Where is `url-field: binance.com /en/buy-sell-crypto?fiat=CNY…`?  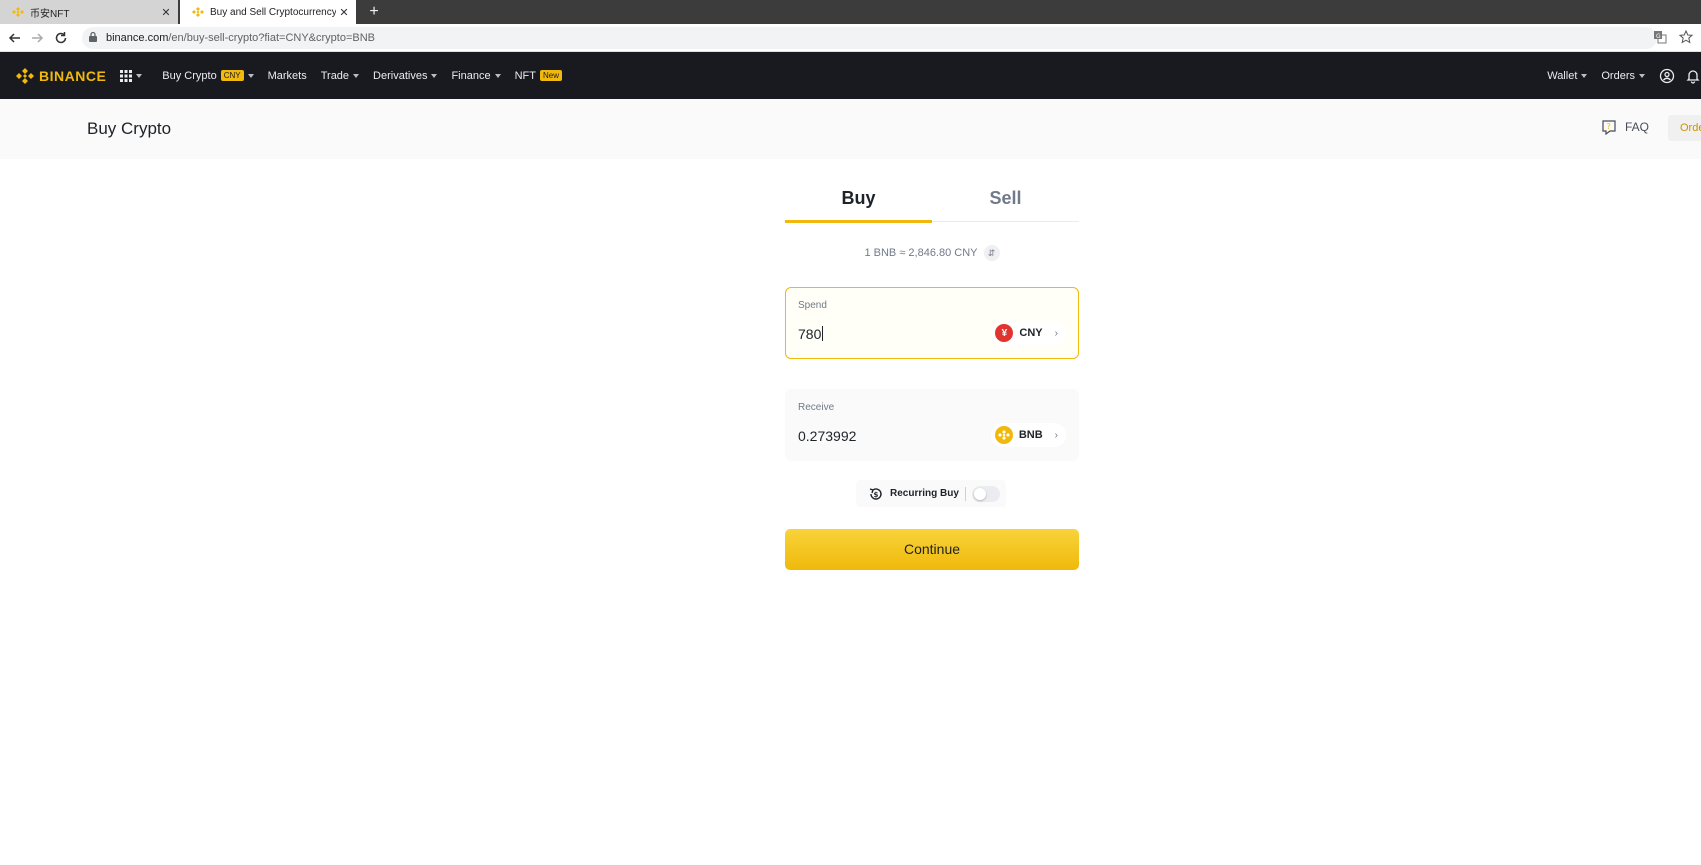 url-field: binance.com /en/buy-sell-crypto?fiat=CNY… is located at coordinates (869, 38).